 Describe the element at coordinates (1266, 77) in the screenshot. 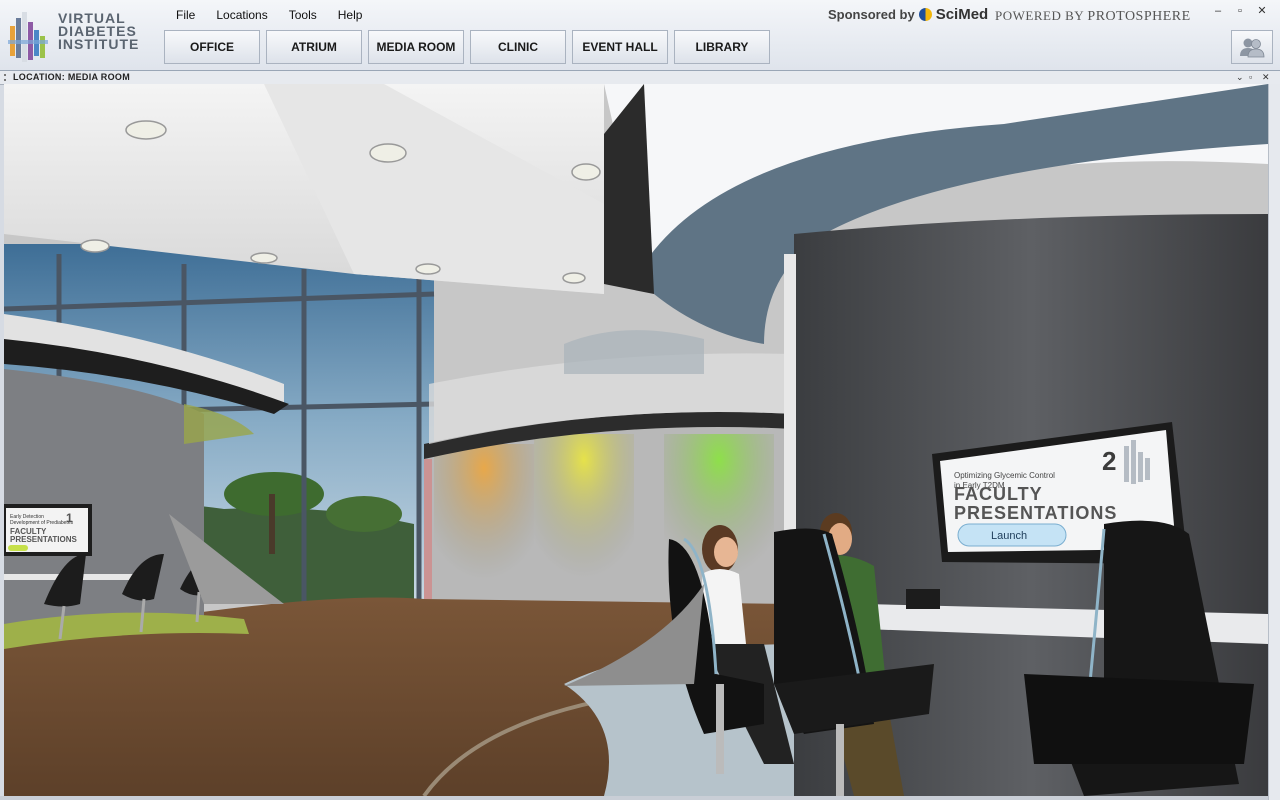

I see `panel-close-icon: ✕` at that location.